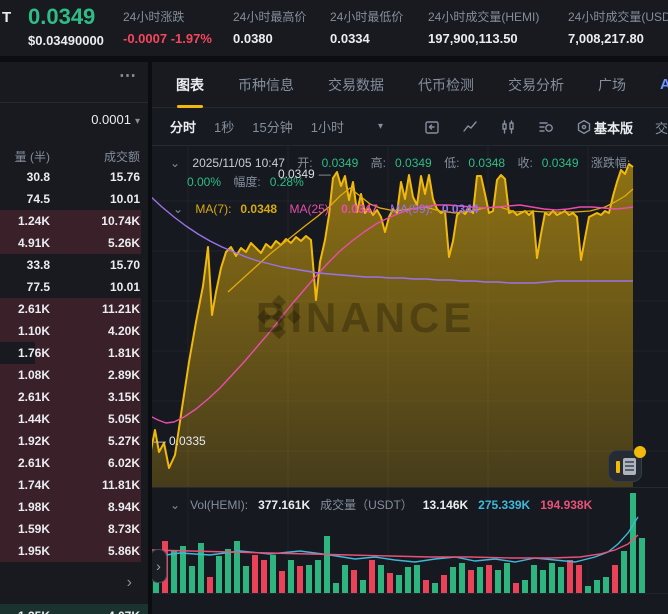 This screenshot has height=614, width=668. What do you see at coordinates (452, 163) in the screenshot?
I see `low-label: 低:` at bounding box center [452, 163].